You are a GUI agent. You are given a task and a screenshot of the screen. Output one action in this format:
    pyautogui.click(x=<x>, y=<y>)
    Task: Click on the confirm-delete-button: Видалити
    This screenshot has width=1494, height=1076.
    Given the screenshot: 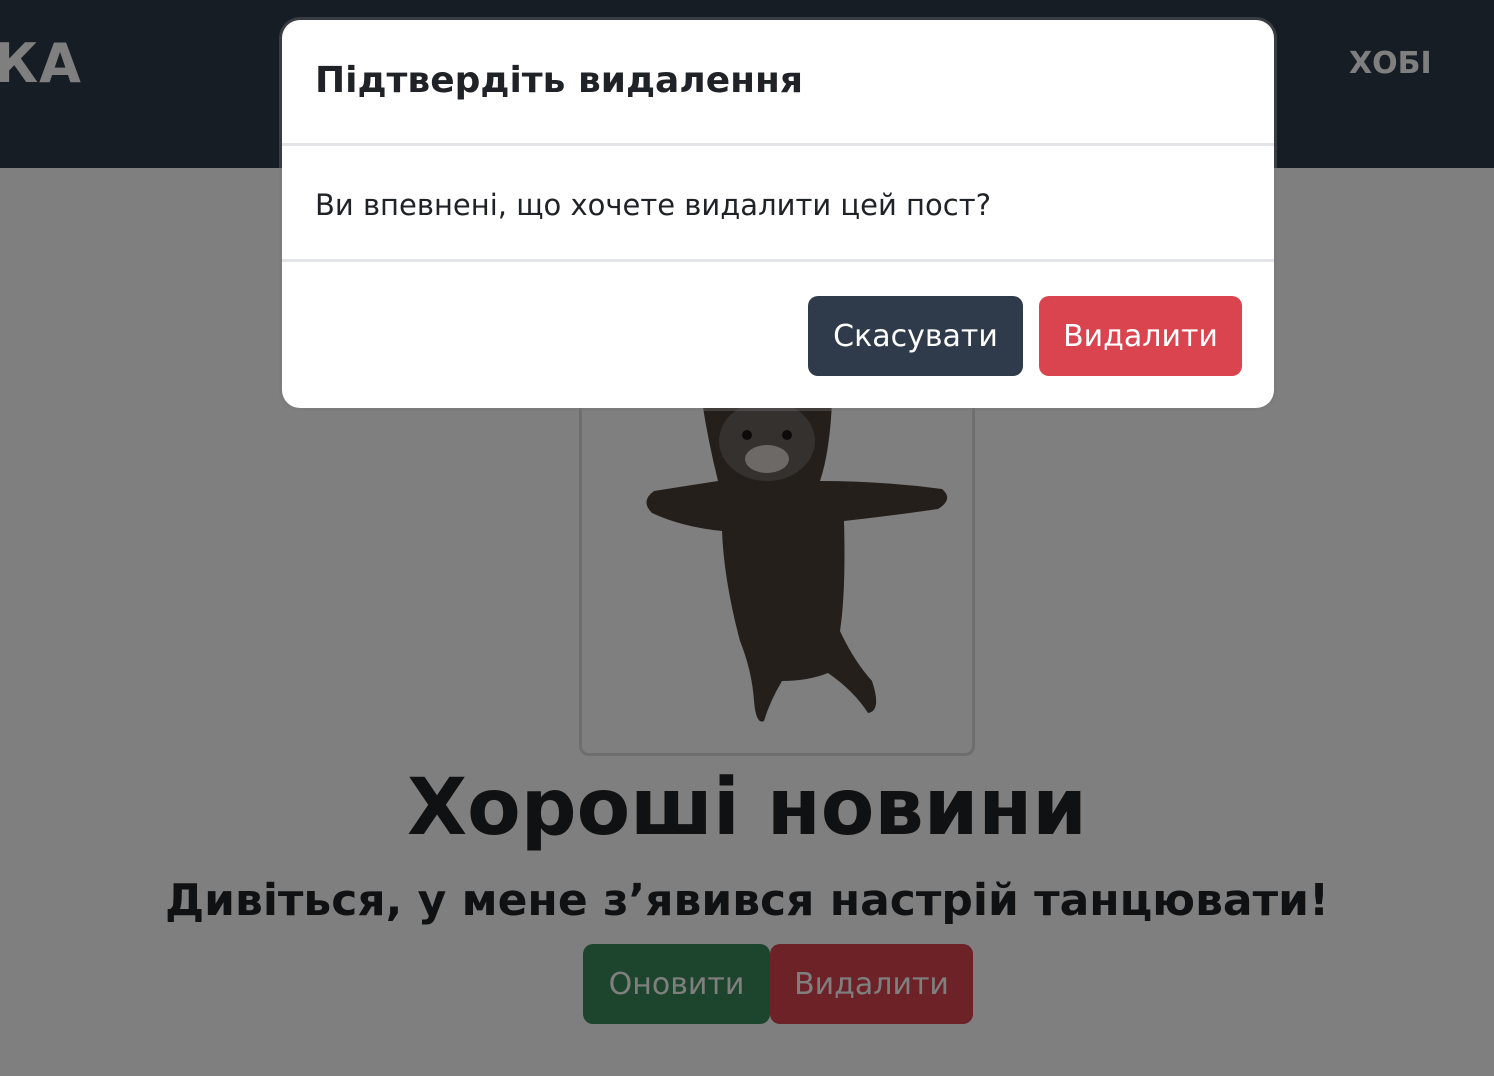 What is the action you would take?
    pyautogui.click(x=1140, y=336)
    